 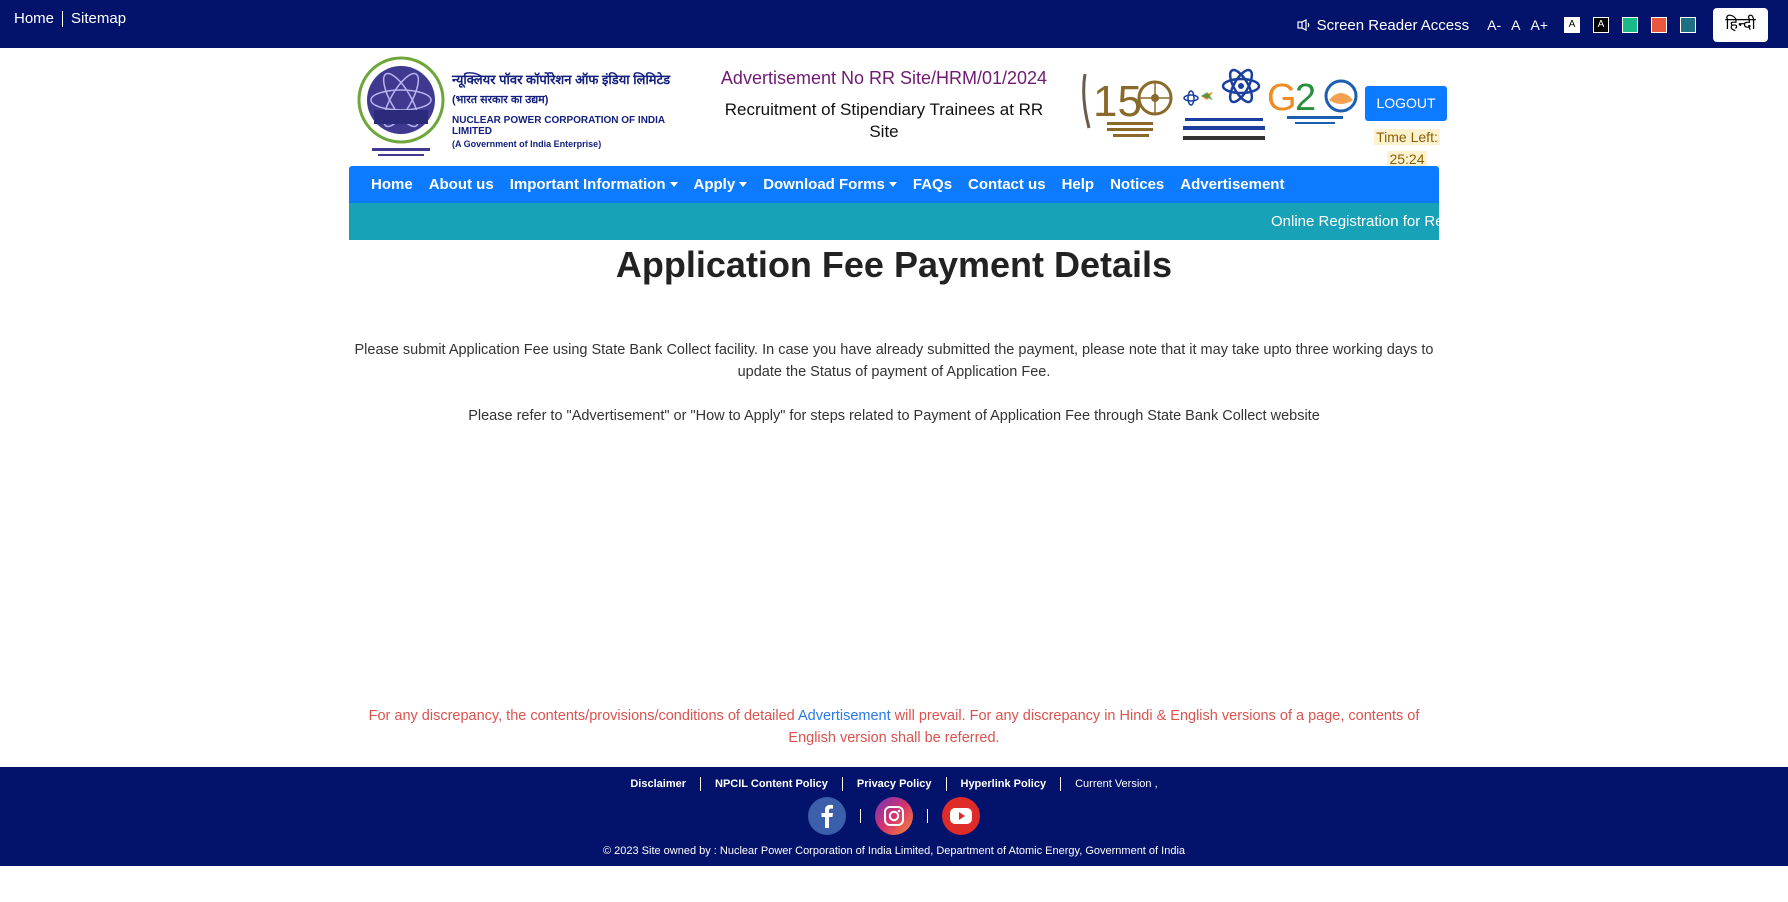 What do you see at coordinates (1572, 25) in the screenshot?
I see `theme-white-button: A` at bounding box center [1572, 25].